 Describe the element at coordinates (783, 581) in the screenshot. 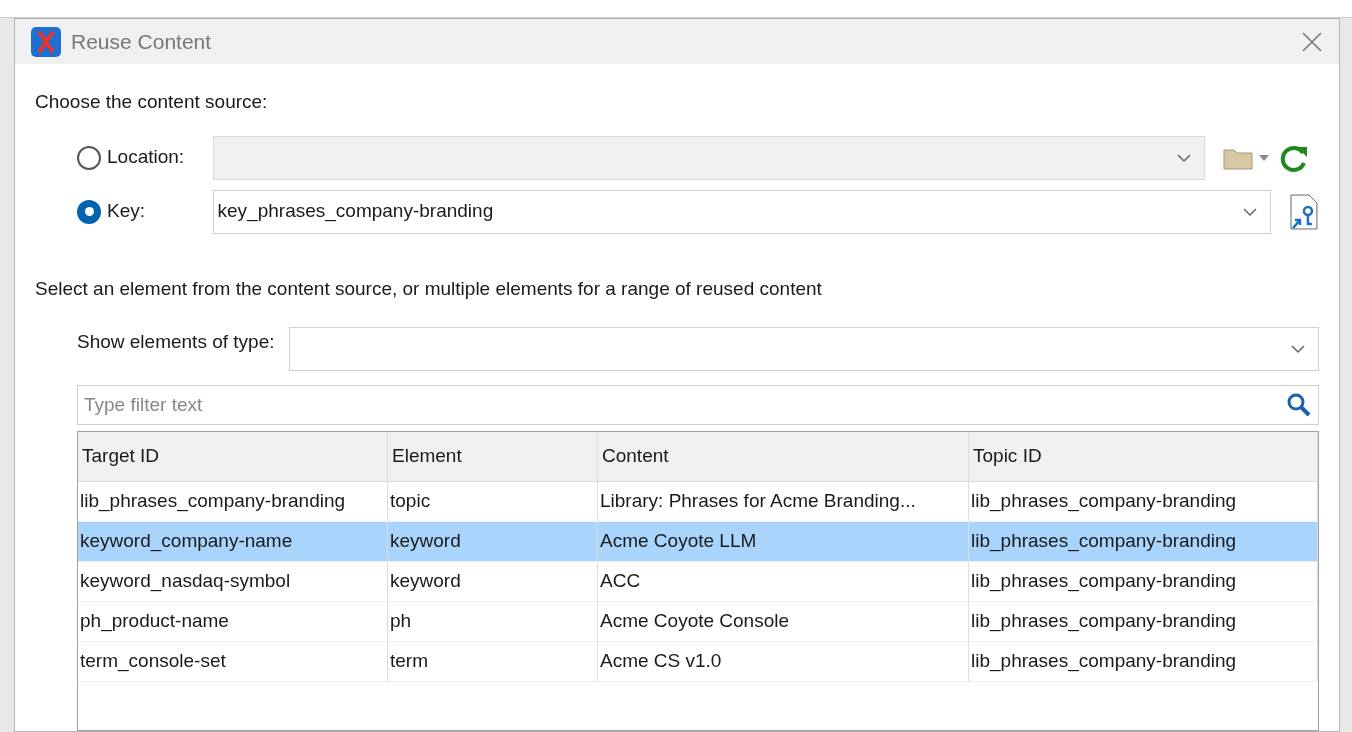

I see `table-cell: ACC` at that location.